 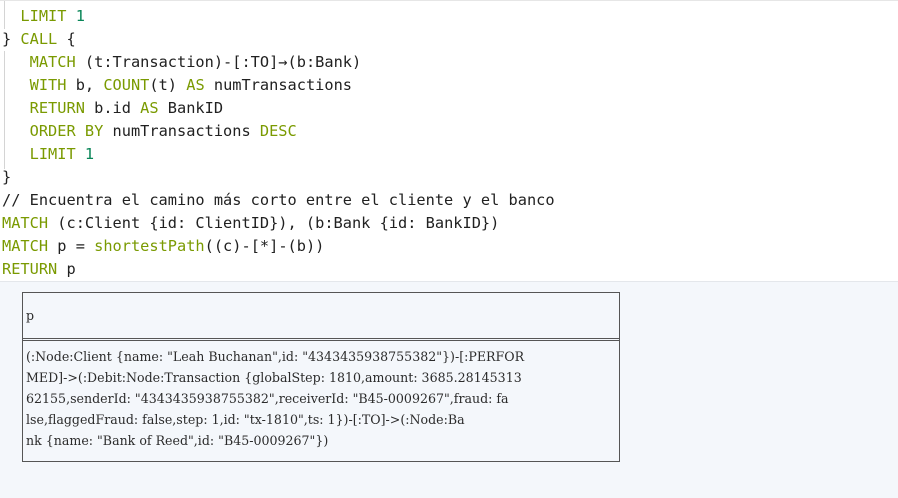 What do you see at coordinates (168, 85) in the screenshot?
I see `code-token: (t)` at bounding box center [168, 85].